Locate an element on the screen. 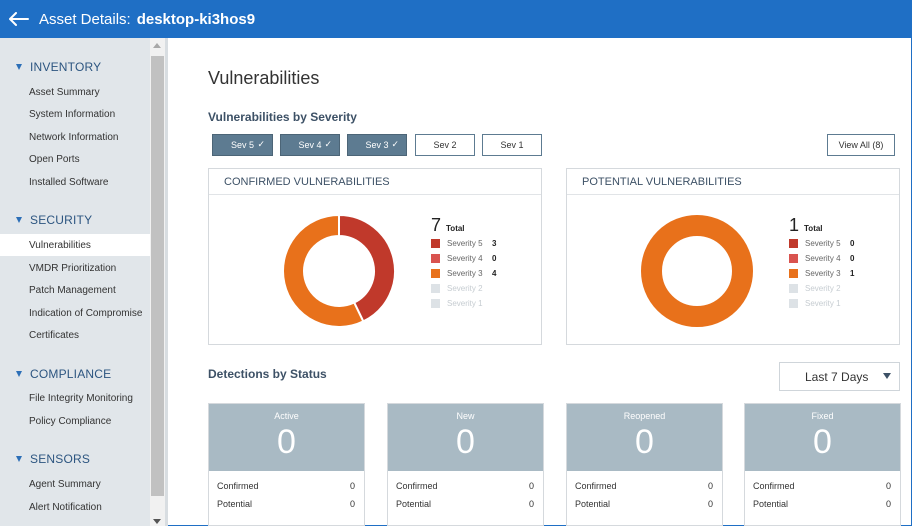  sidebar-item-file-integrity-monitoring: File Integrity Monitoring is located at coordinates (75, 398).